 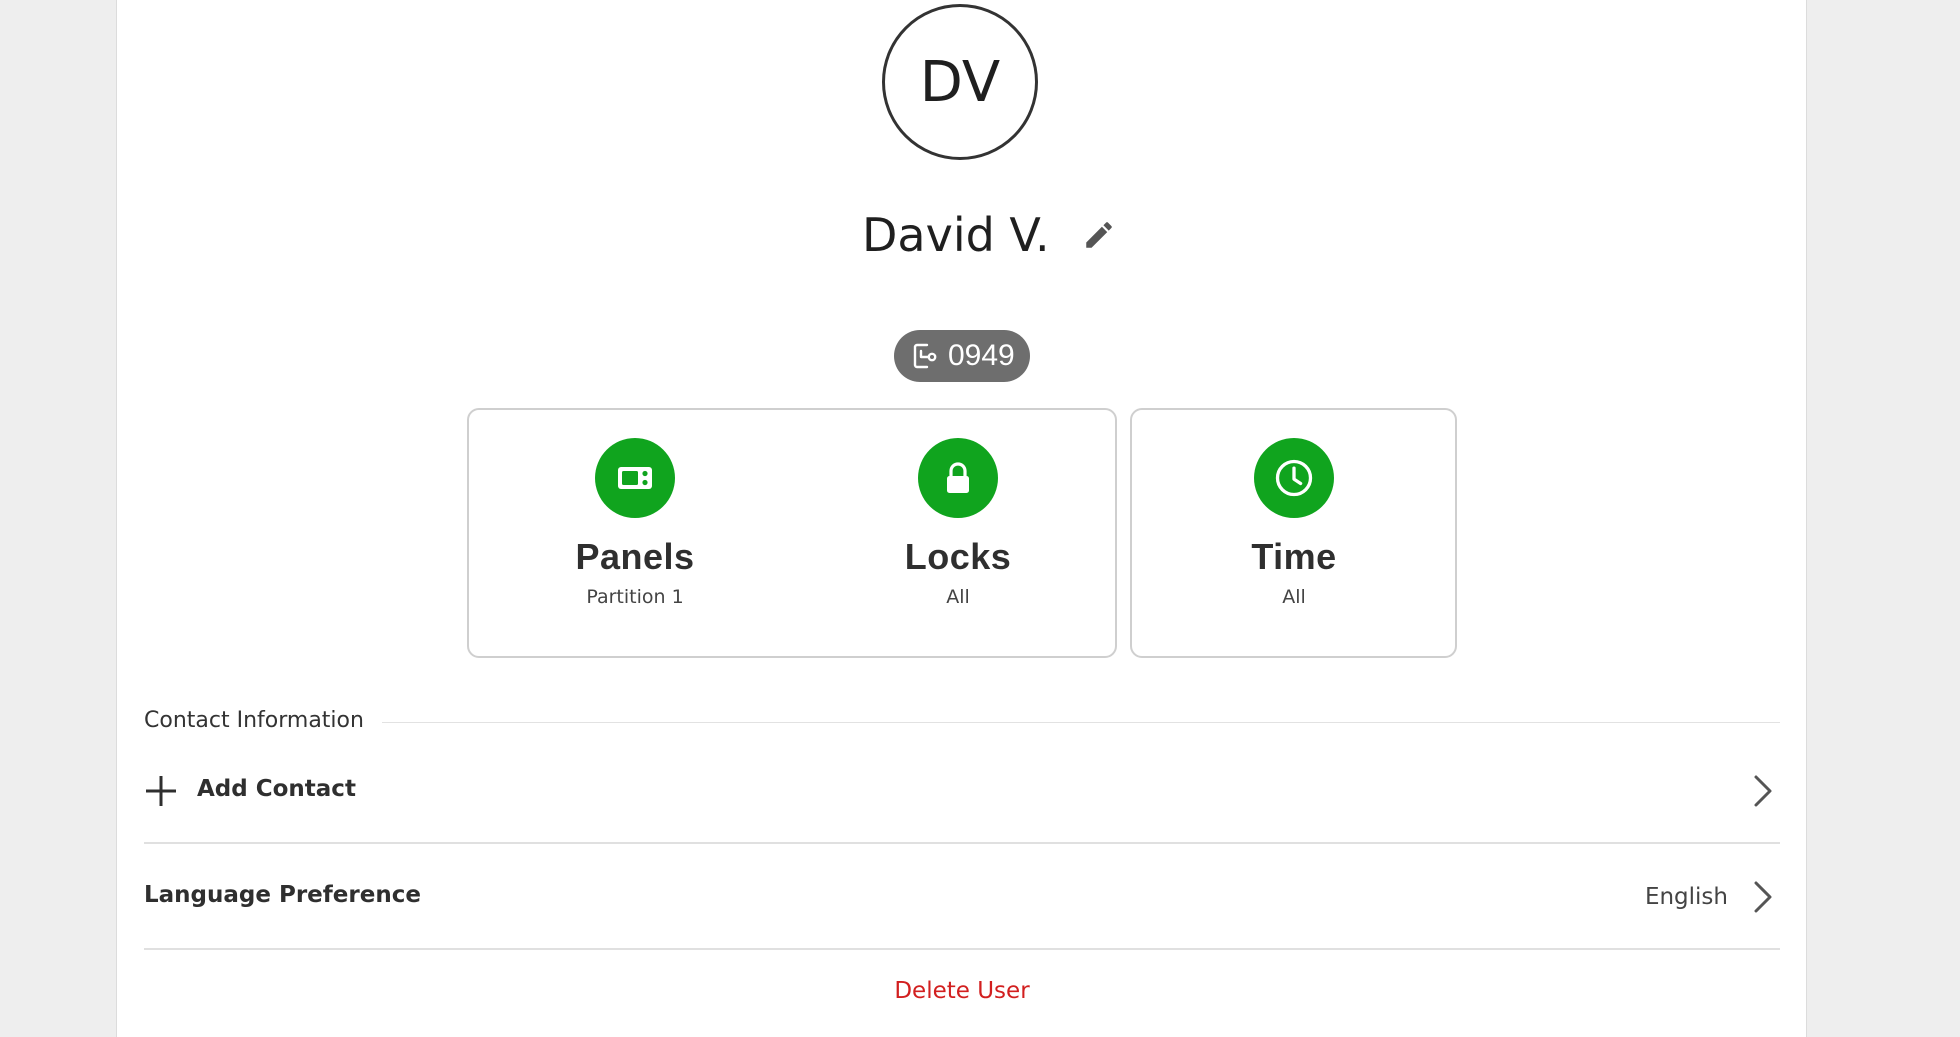 What do you see at coordinates (635, 597) in the screenshot?
I see `tile-panels-subtitle: Partition 1` at bounding box center [635, 597].